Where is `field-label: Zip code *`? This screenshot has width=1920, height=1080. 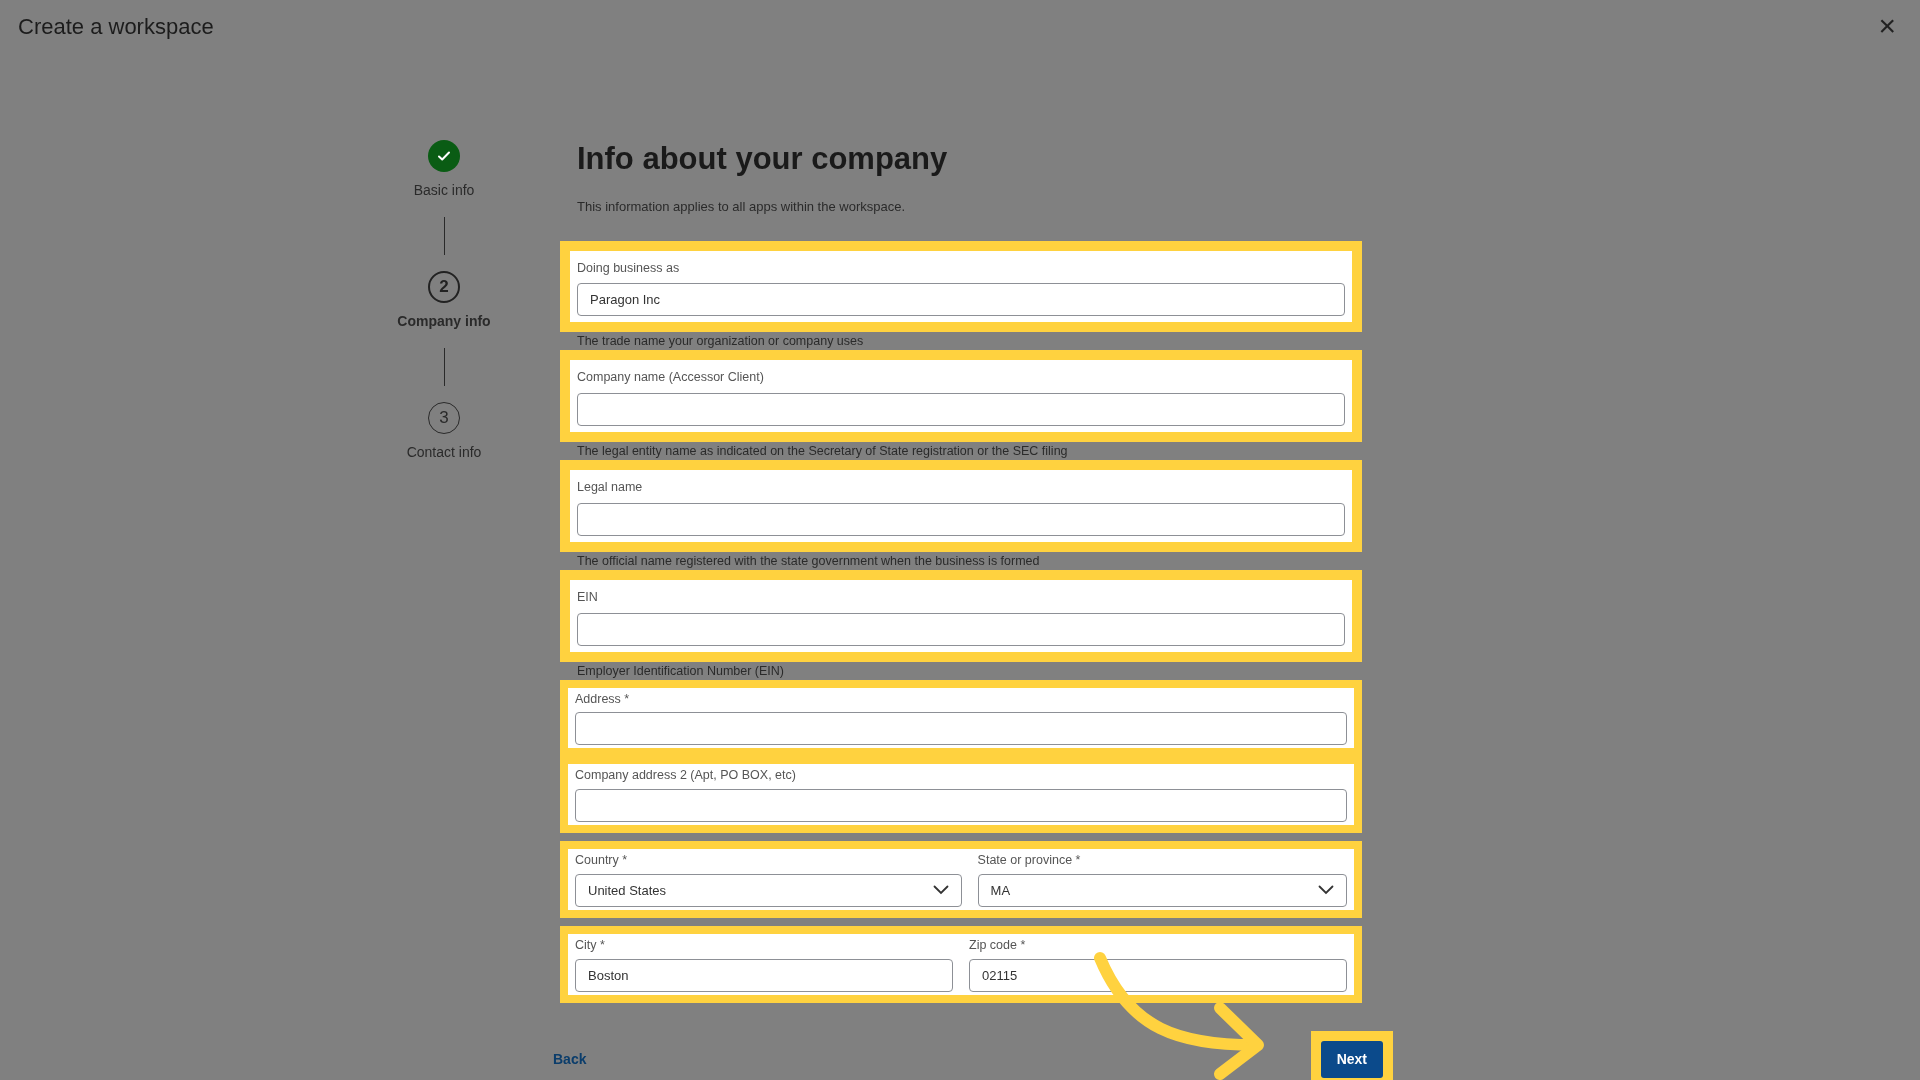
field-label: Zip code * is located at coordinates (998, 945).